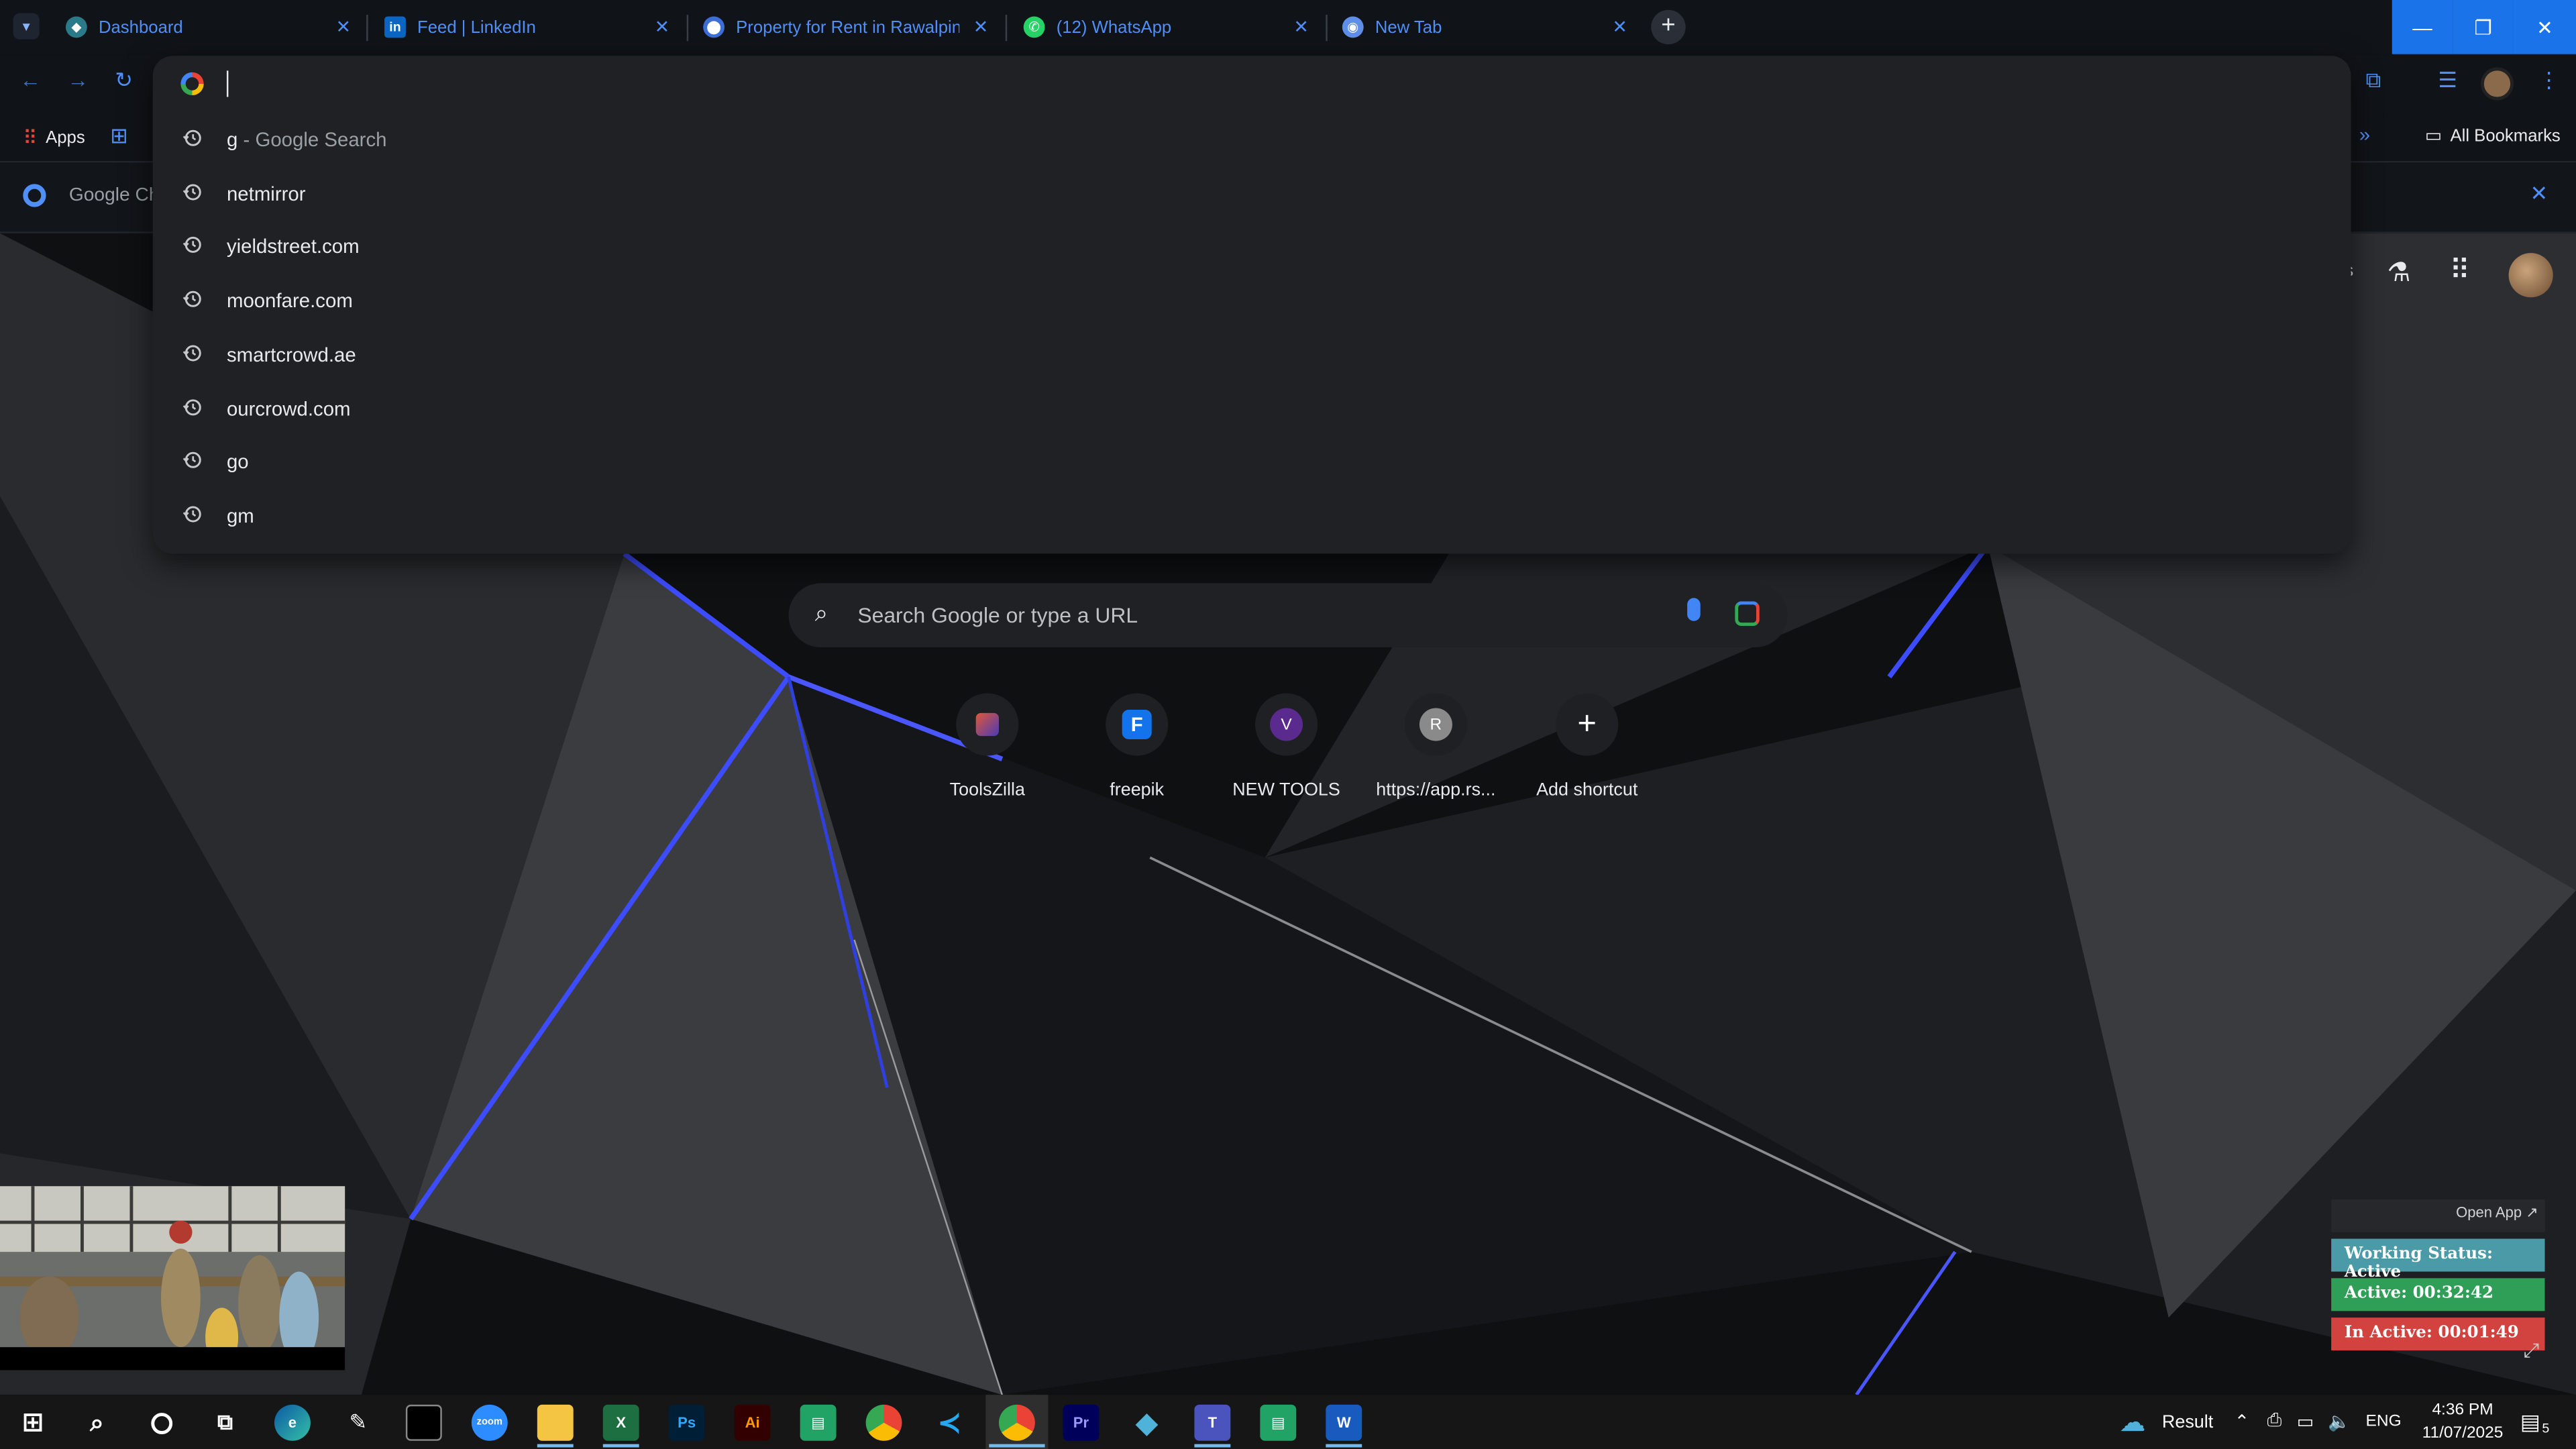 The height and width of the screenshot is (1449, 2576). I want to click on reading-list-icon: ☰, so click(2447, 80).